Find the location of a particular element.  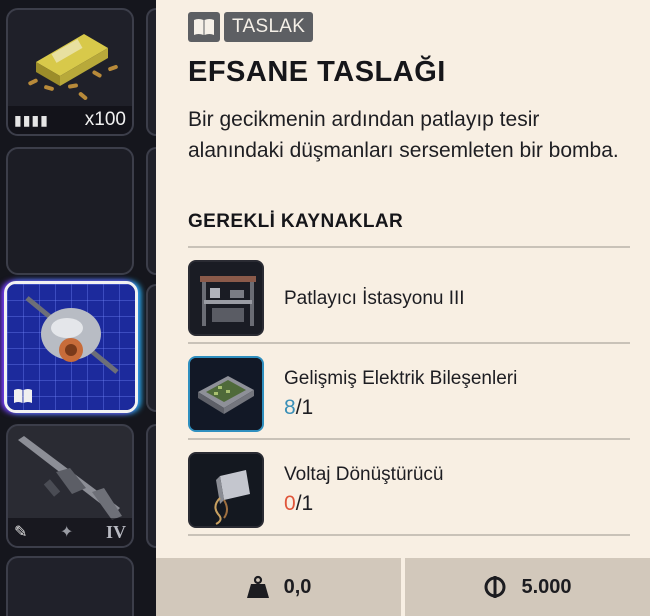

resource-row: Gelişmiş Elektrik Bileşenleri 8/1 is located at coordinates (409, 391).